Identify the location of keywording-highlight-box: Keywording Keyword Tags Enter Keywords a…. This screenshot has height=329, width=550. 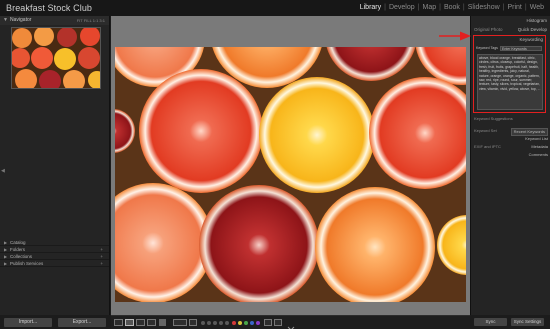
(509, 74).